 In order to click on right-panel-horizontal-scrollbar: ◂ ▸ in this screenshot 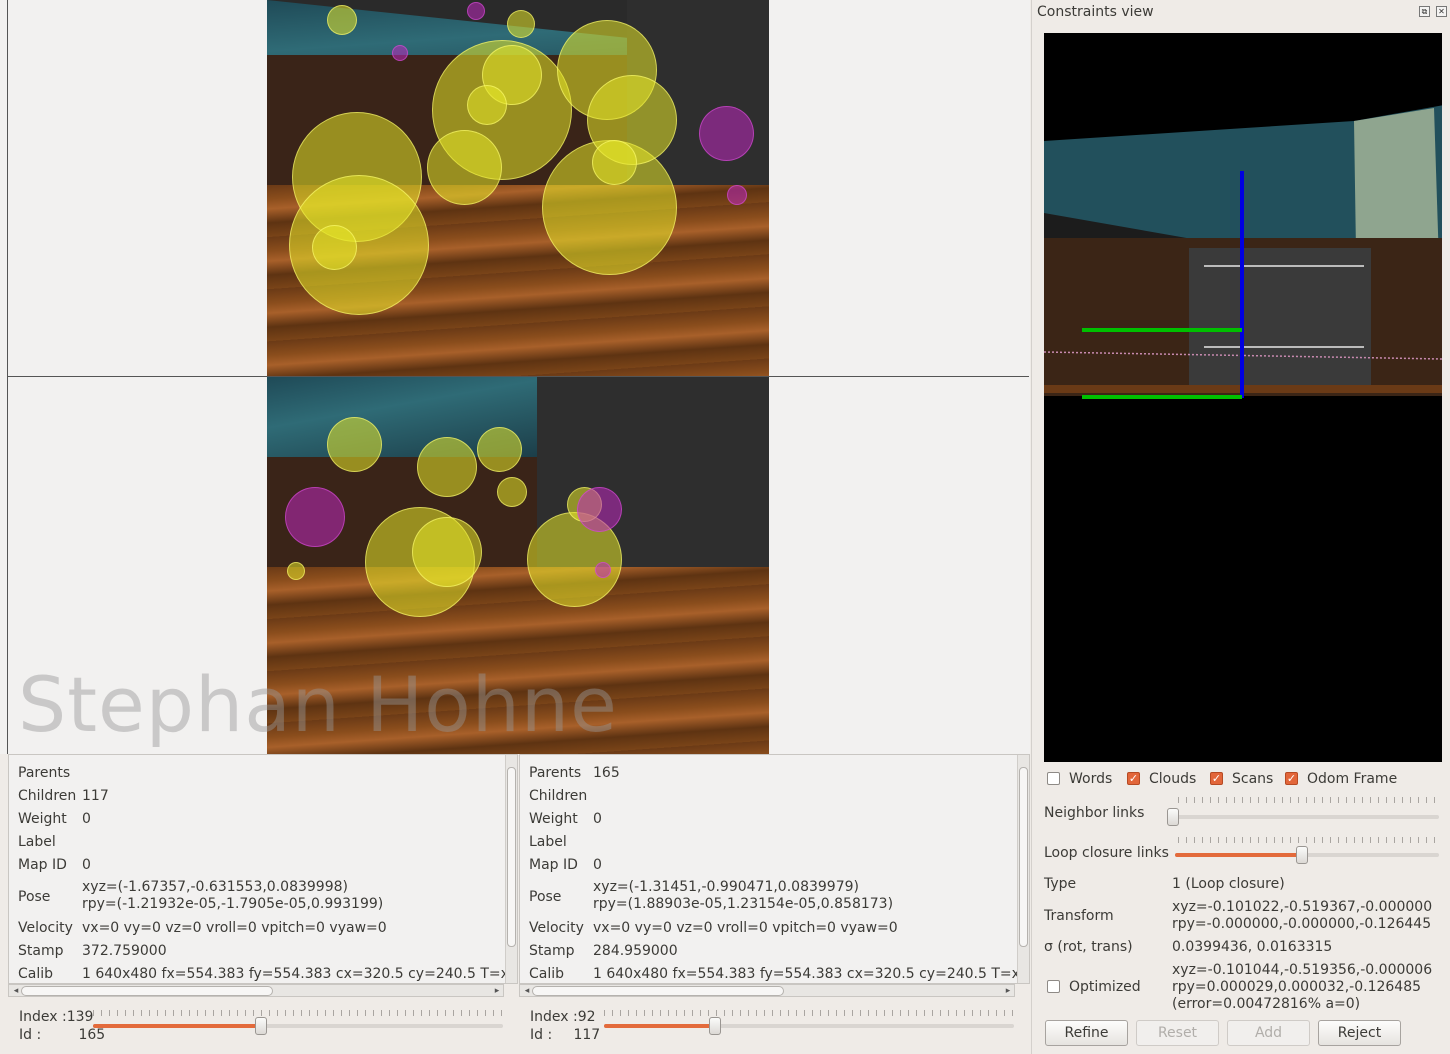, I will do `click(767, 990)`.